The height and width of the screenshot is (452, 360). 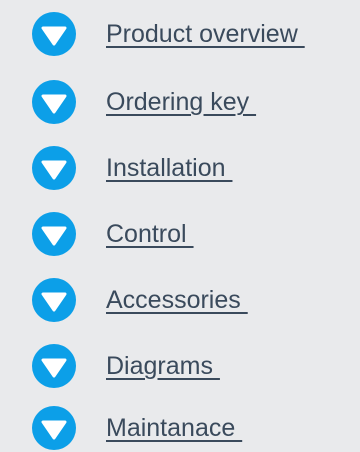 What do you see at coordinates (205, 34) in the screenshot?
I see `nav-link-product-overview: Product overview` at bounding box center [205, 34].